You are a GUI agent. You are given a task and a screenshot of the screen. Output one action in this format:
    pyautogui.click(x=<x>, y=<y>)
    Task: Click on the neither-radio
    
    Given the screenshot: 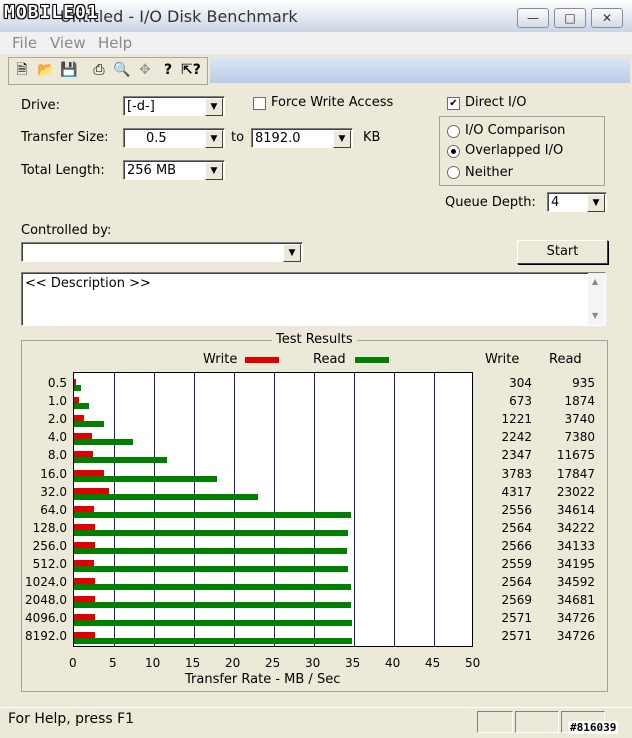 What is the action you would take?
    pyautogui.click(x=453, y=172)
    